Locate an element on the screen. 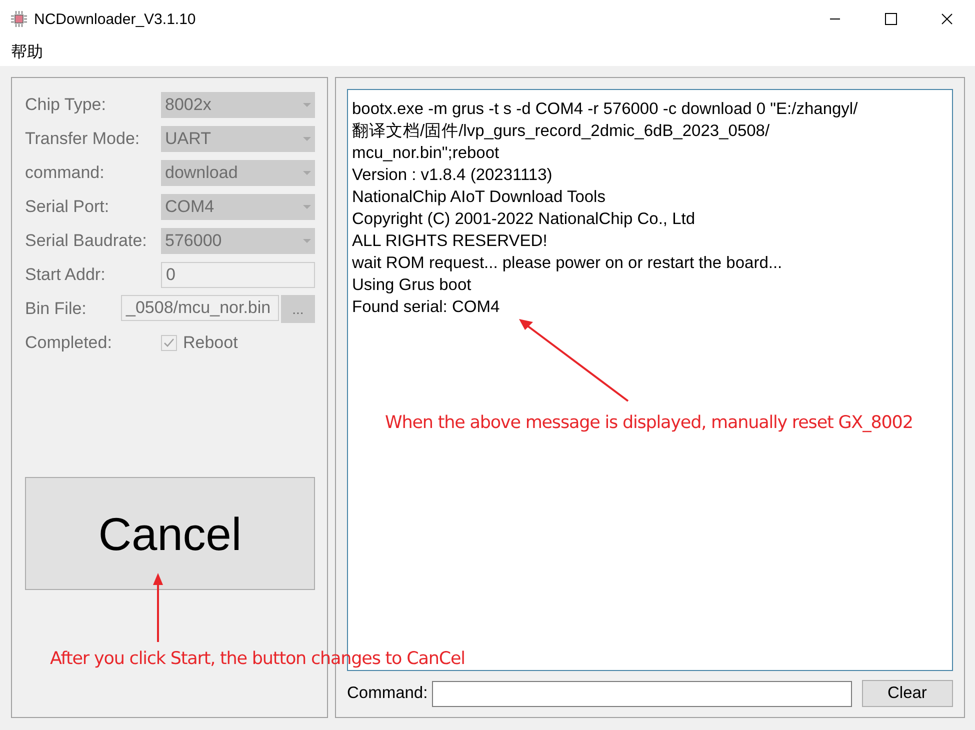 This screenshot has width=975, height=730. log-line: bootx.exe -m grus -t s -d COM4 -r 576000 -c download 0 "E:/zhangyl/ is located at coordinates (605, 109).